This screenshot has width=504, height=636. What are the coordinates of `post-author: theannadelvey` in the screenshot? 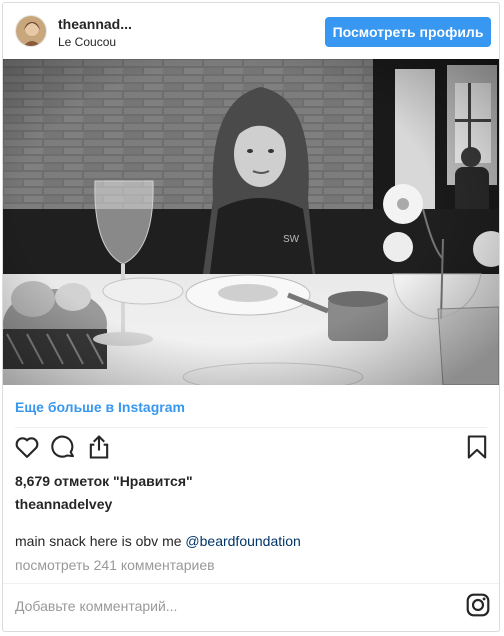 It's located at (63, 504).